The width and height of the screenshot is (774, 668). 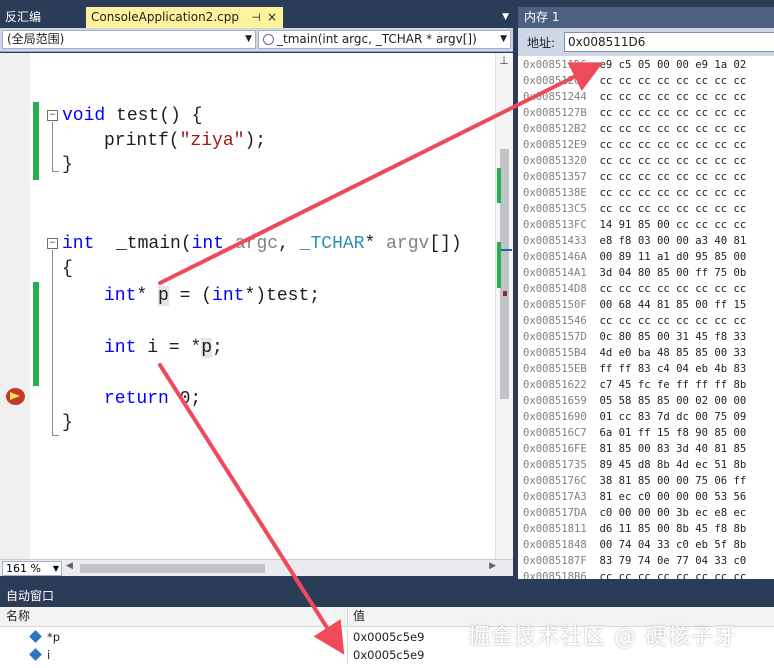 I want to click on memory-row: 0x00851811 d6 11 85 00 8b 45 f8 8b, so click(x=634, y=529).